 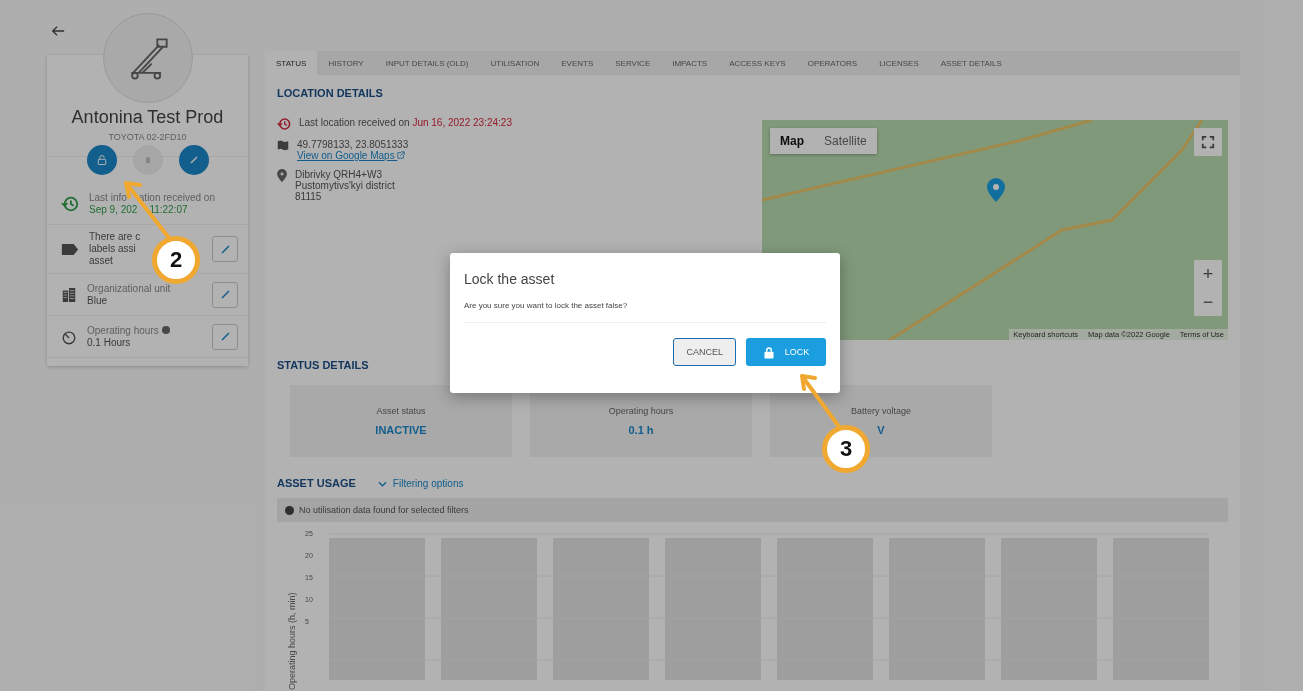 I want to click on map-type-button: Map, so click(x=792, y=141).